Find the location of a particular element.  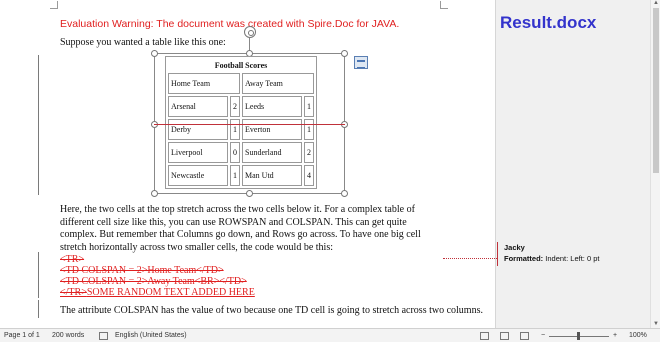

table-header-row: Home Team Away Team is located at coordinates (241, 83).